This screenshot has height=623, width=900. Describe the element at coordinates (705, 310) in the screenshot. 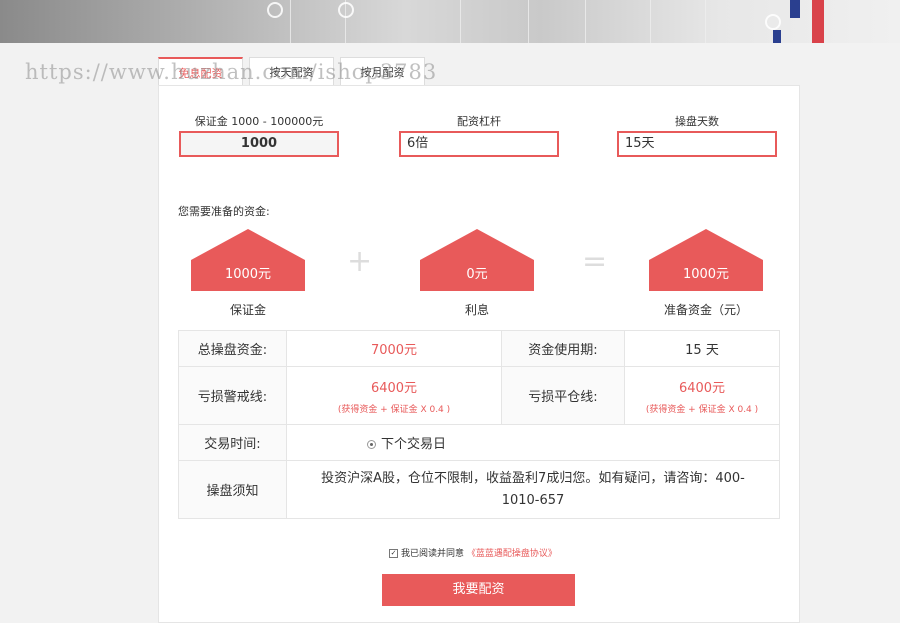

I see `prepared-funds-label: 准备资金（元）` at that location.